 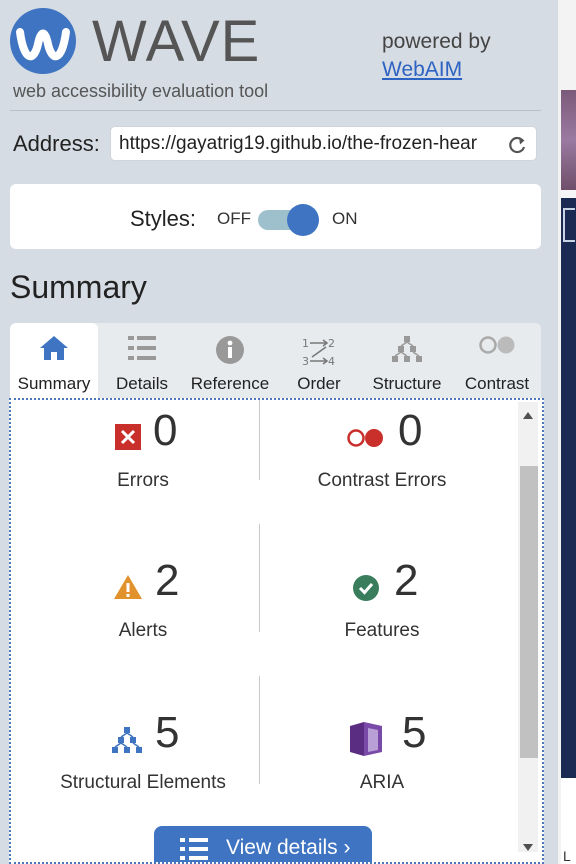 I want to click on webaim-link: WebAIM, so click(x=422, y=70).